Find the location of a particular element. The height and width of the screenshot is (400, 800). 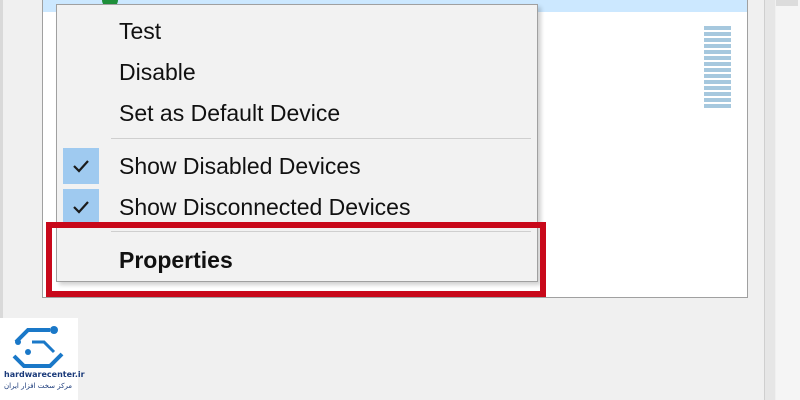

hardwarecenter-logo: hardwarecenter.ir مرکز سخت افزار ایران is located at coordinates (42, 359).